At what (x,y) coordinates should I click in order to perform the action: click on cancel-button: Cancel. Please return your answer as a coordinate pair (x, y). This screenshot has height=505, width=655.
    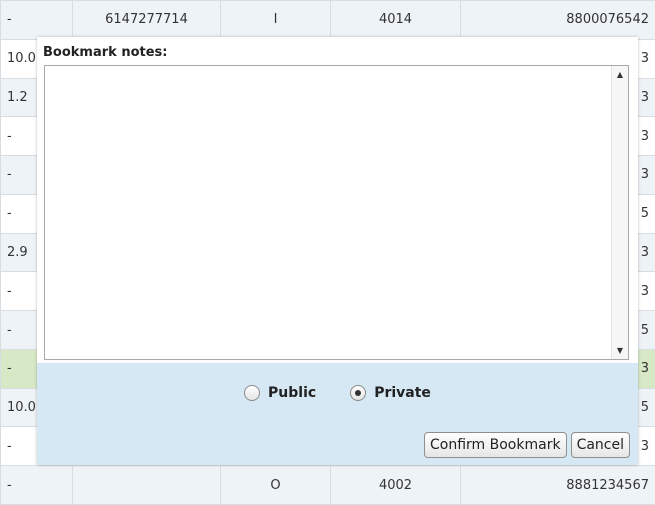
    Looking at the image, I should click on (600, 445).